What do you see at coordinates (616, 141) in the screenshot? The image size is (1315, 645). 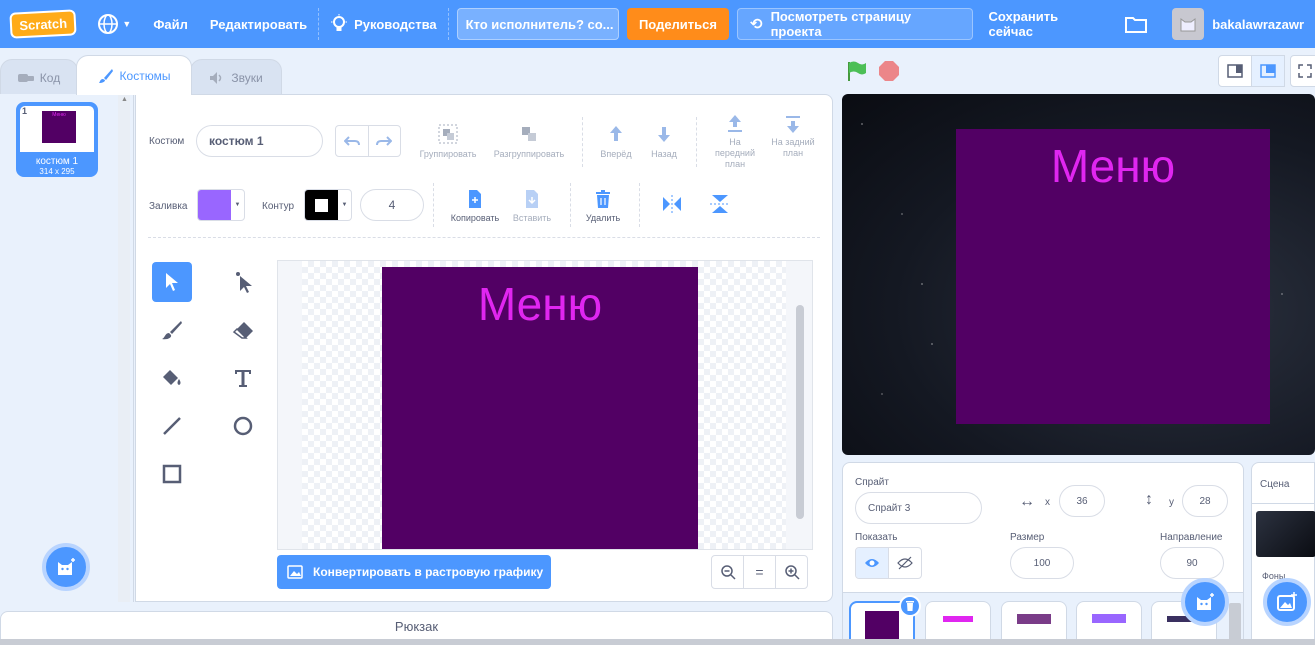 I see `forward-button: Вперёд` at bounding box center [616, 141].